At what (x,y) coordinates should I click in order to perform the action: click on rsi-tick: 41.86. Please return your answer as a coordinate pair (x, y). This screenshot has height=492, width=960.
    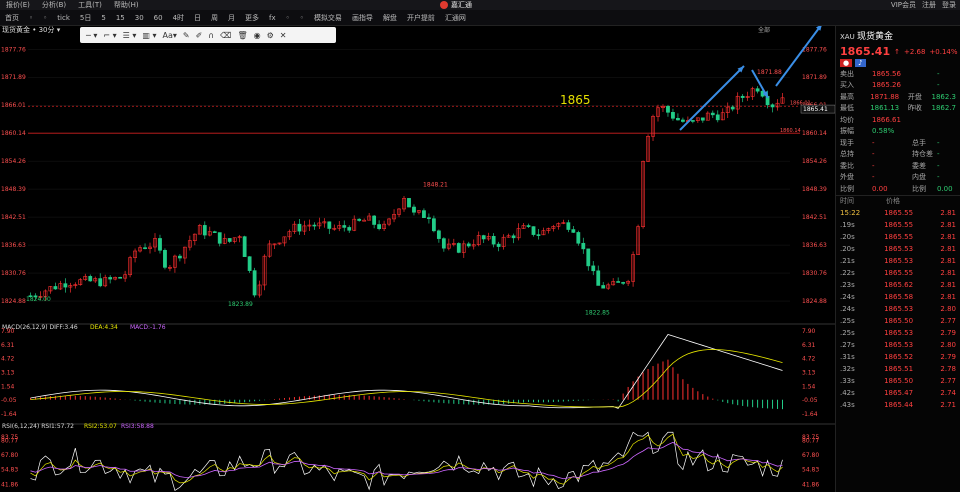
    Looking at the image, I should click on (9, 484).